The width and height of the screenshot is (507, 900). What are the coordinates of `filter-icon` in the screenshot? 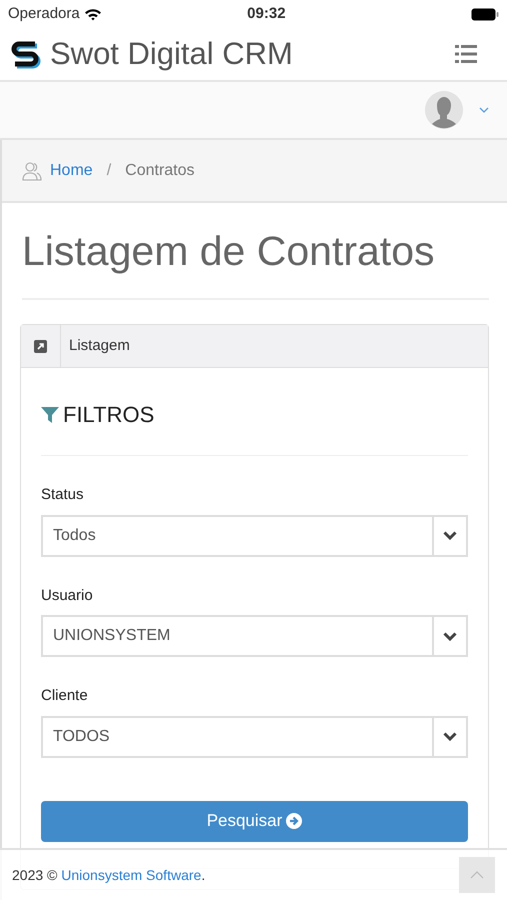 It's located at (50, 415).